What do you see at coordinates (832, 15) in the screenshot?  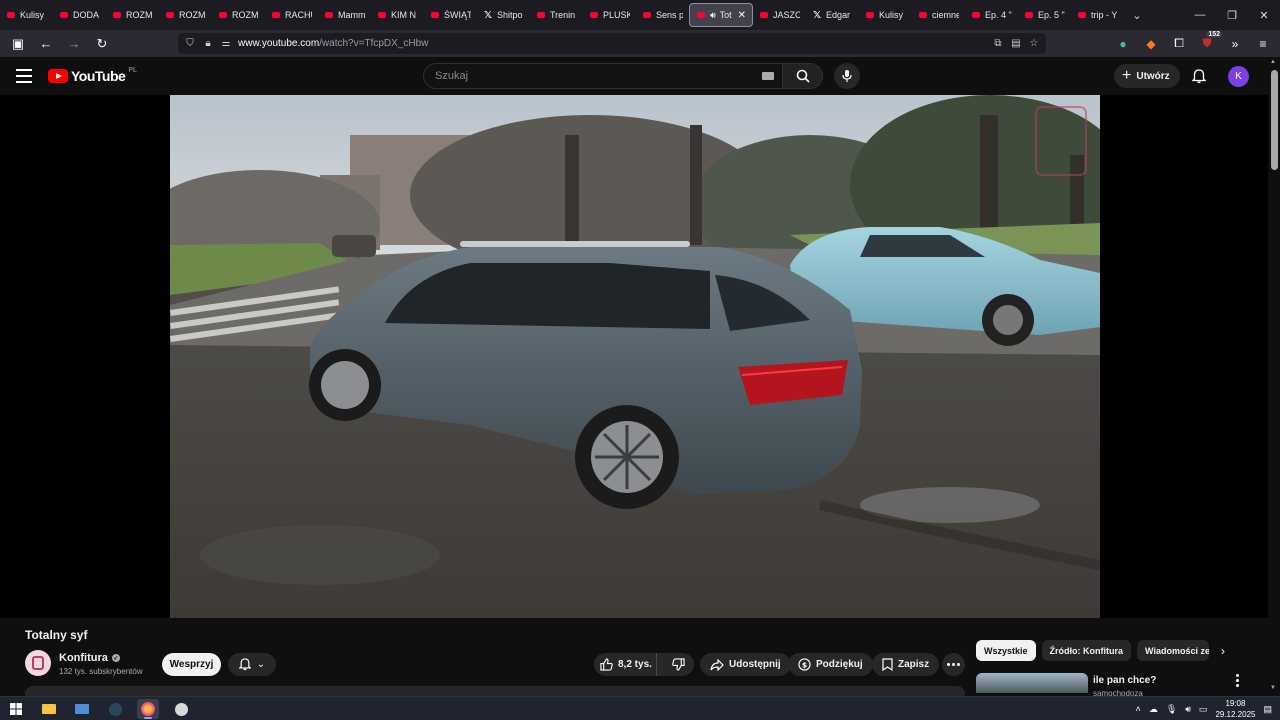 I see `browser-tab: 𝕏 Edgar` at bounding box center [832, 15].